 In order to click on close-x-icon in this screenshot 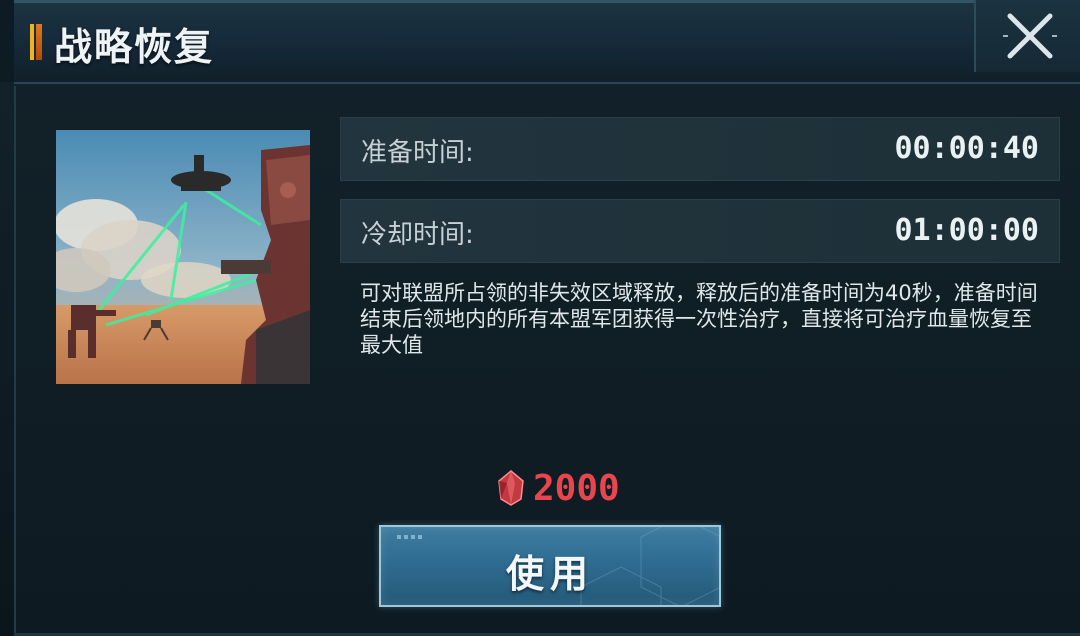, I will do `click(1030, 36)`.